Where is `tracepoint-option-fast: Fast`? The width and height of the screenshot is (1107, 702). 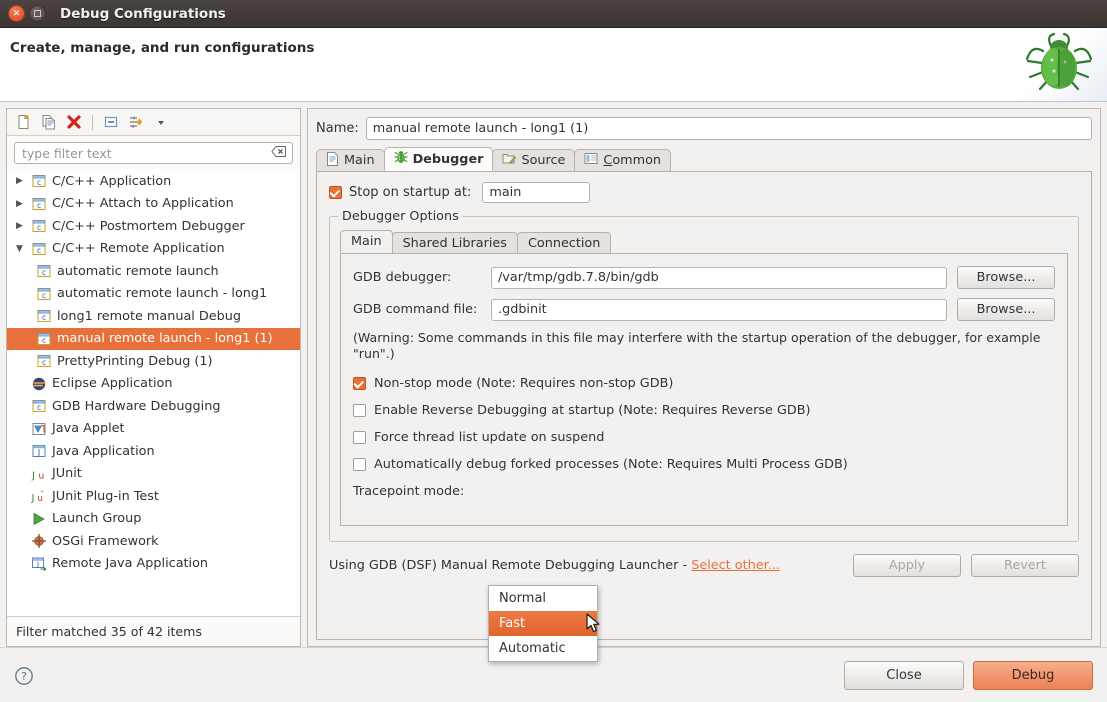
tracepoint-option-fast: Fast is located at coordinates (543, 623).